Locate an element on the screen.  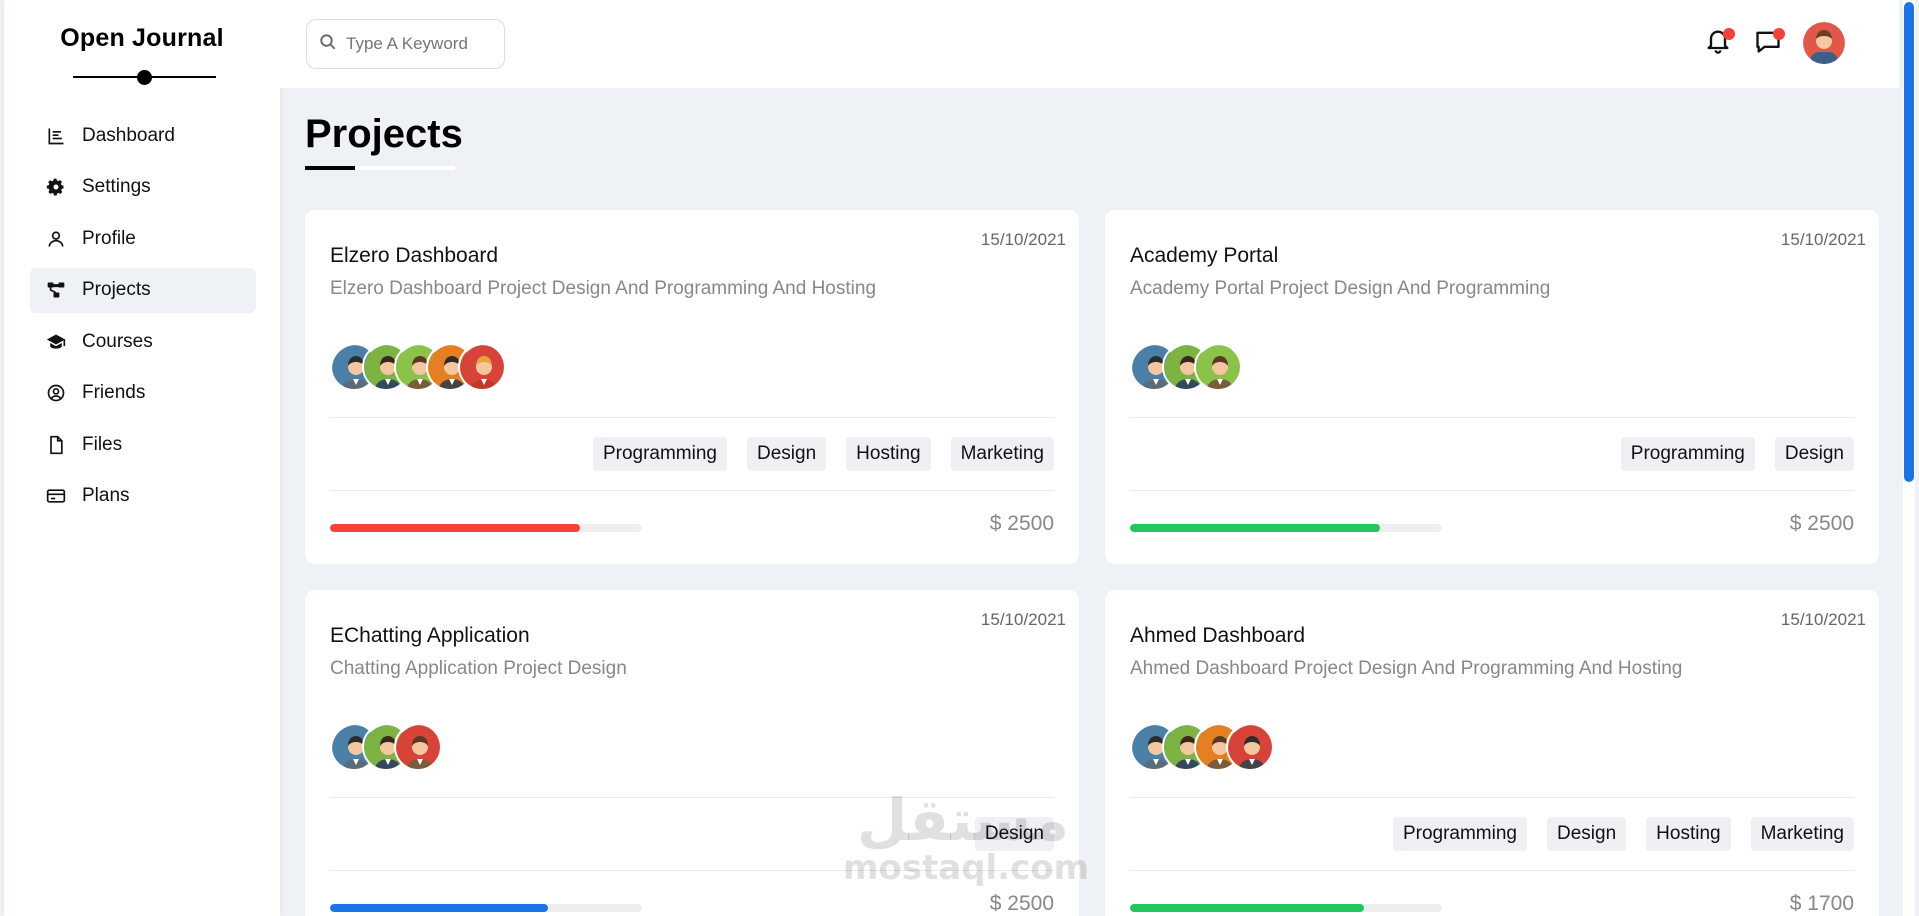
watermark-latin: mostaql.com is located at coordinates (966, 868).